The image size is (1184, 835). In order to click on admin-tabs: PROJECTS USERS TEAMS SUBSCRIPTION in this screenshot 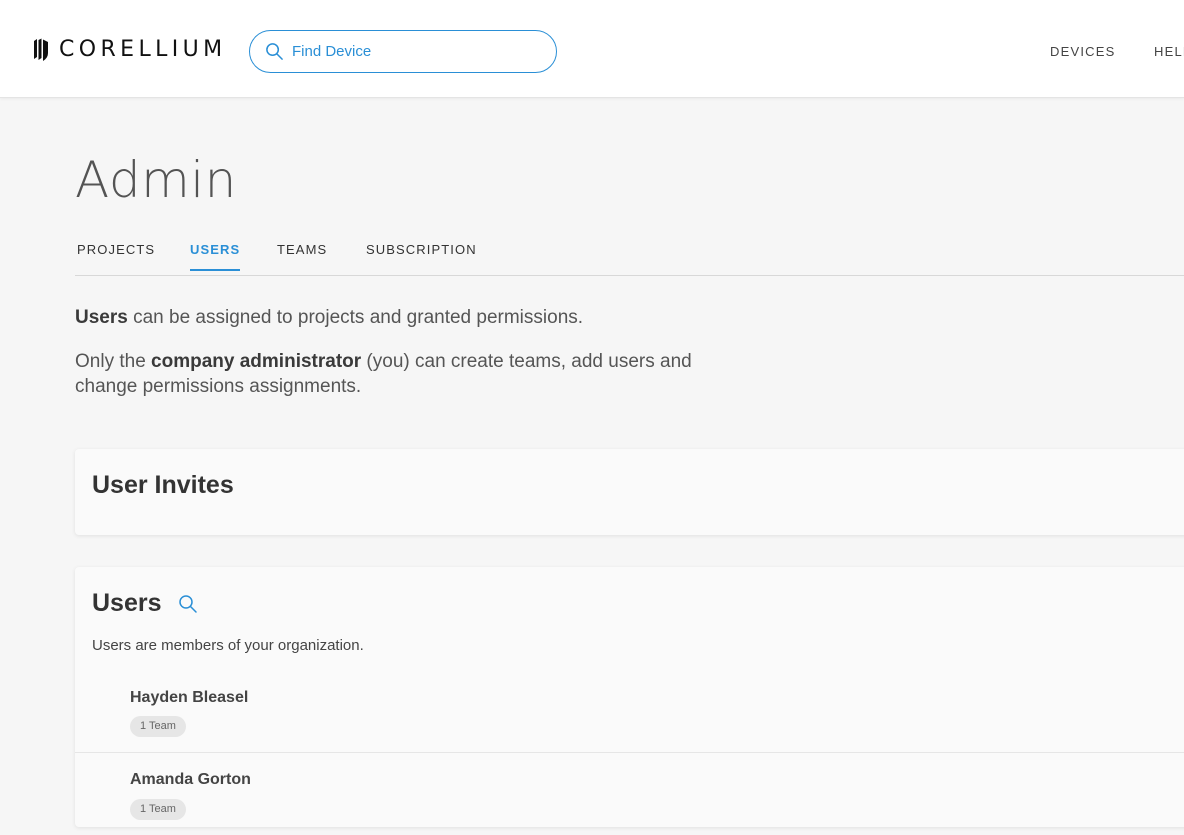, I will do `click(629, 257)`.